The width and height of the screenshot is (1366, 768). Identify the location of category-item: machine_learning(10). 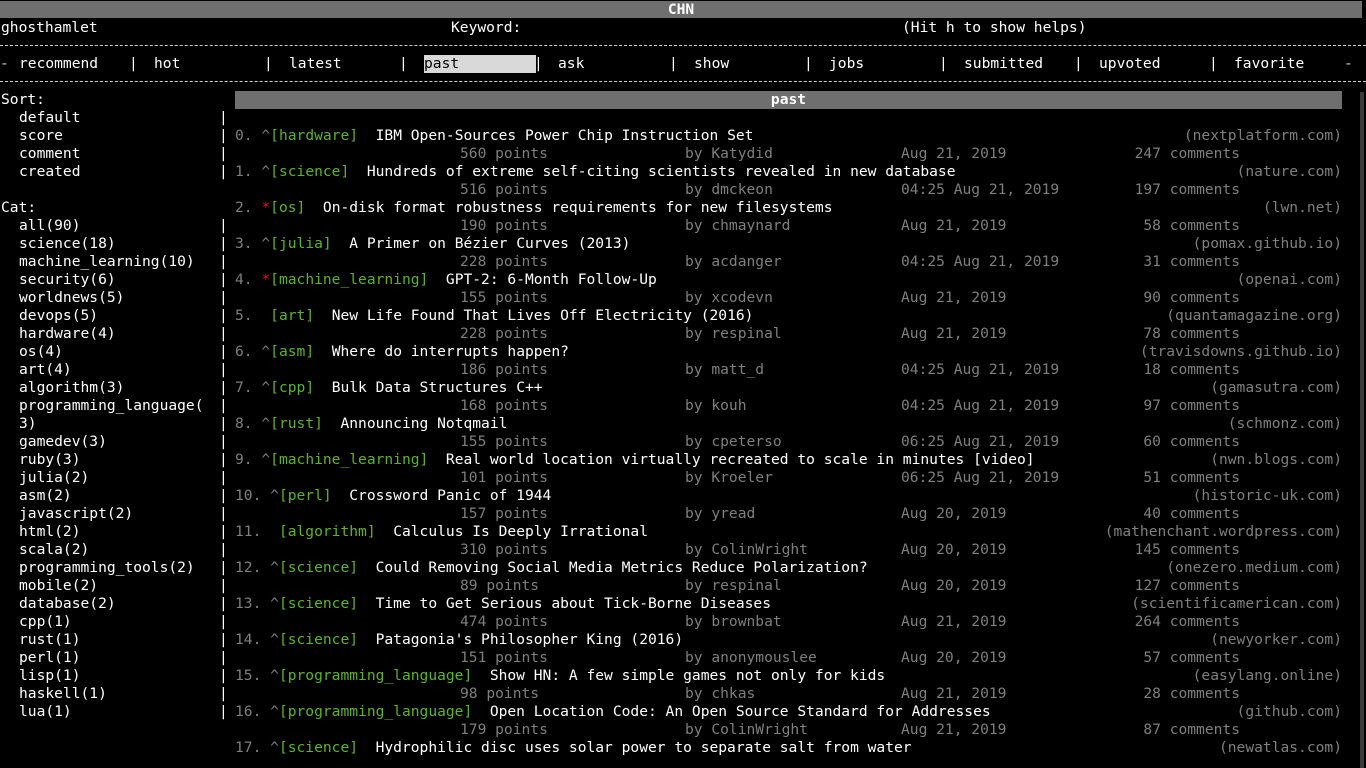
(107, 262).